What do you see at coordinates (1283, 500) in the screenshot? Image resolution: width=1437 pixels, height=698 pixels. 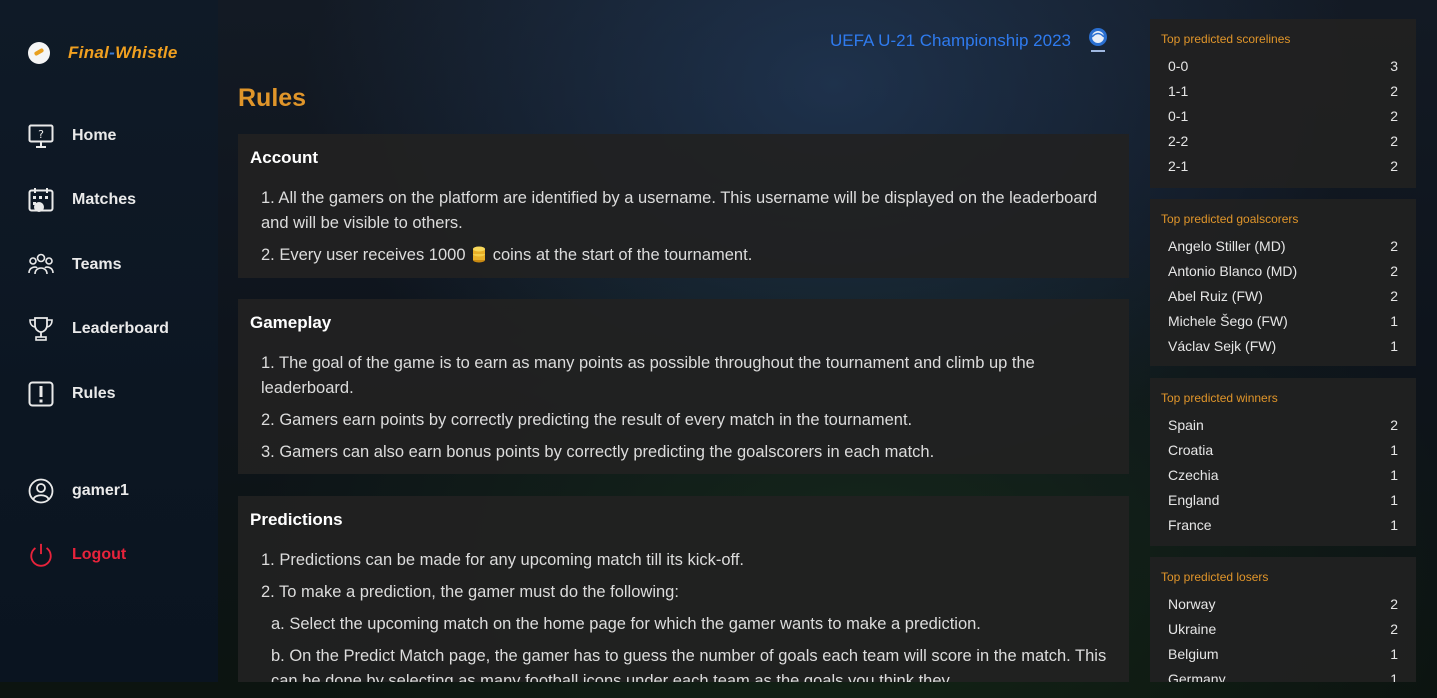 I see `list-item: England 1` at bounding box center [1283, 500].